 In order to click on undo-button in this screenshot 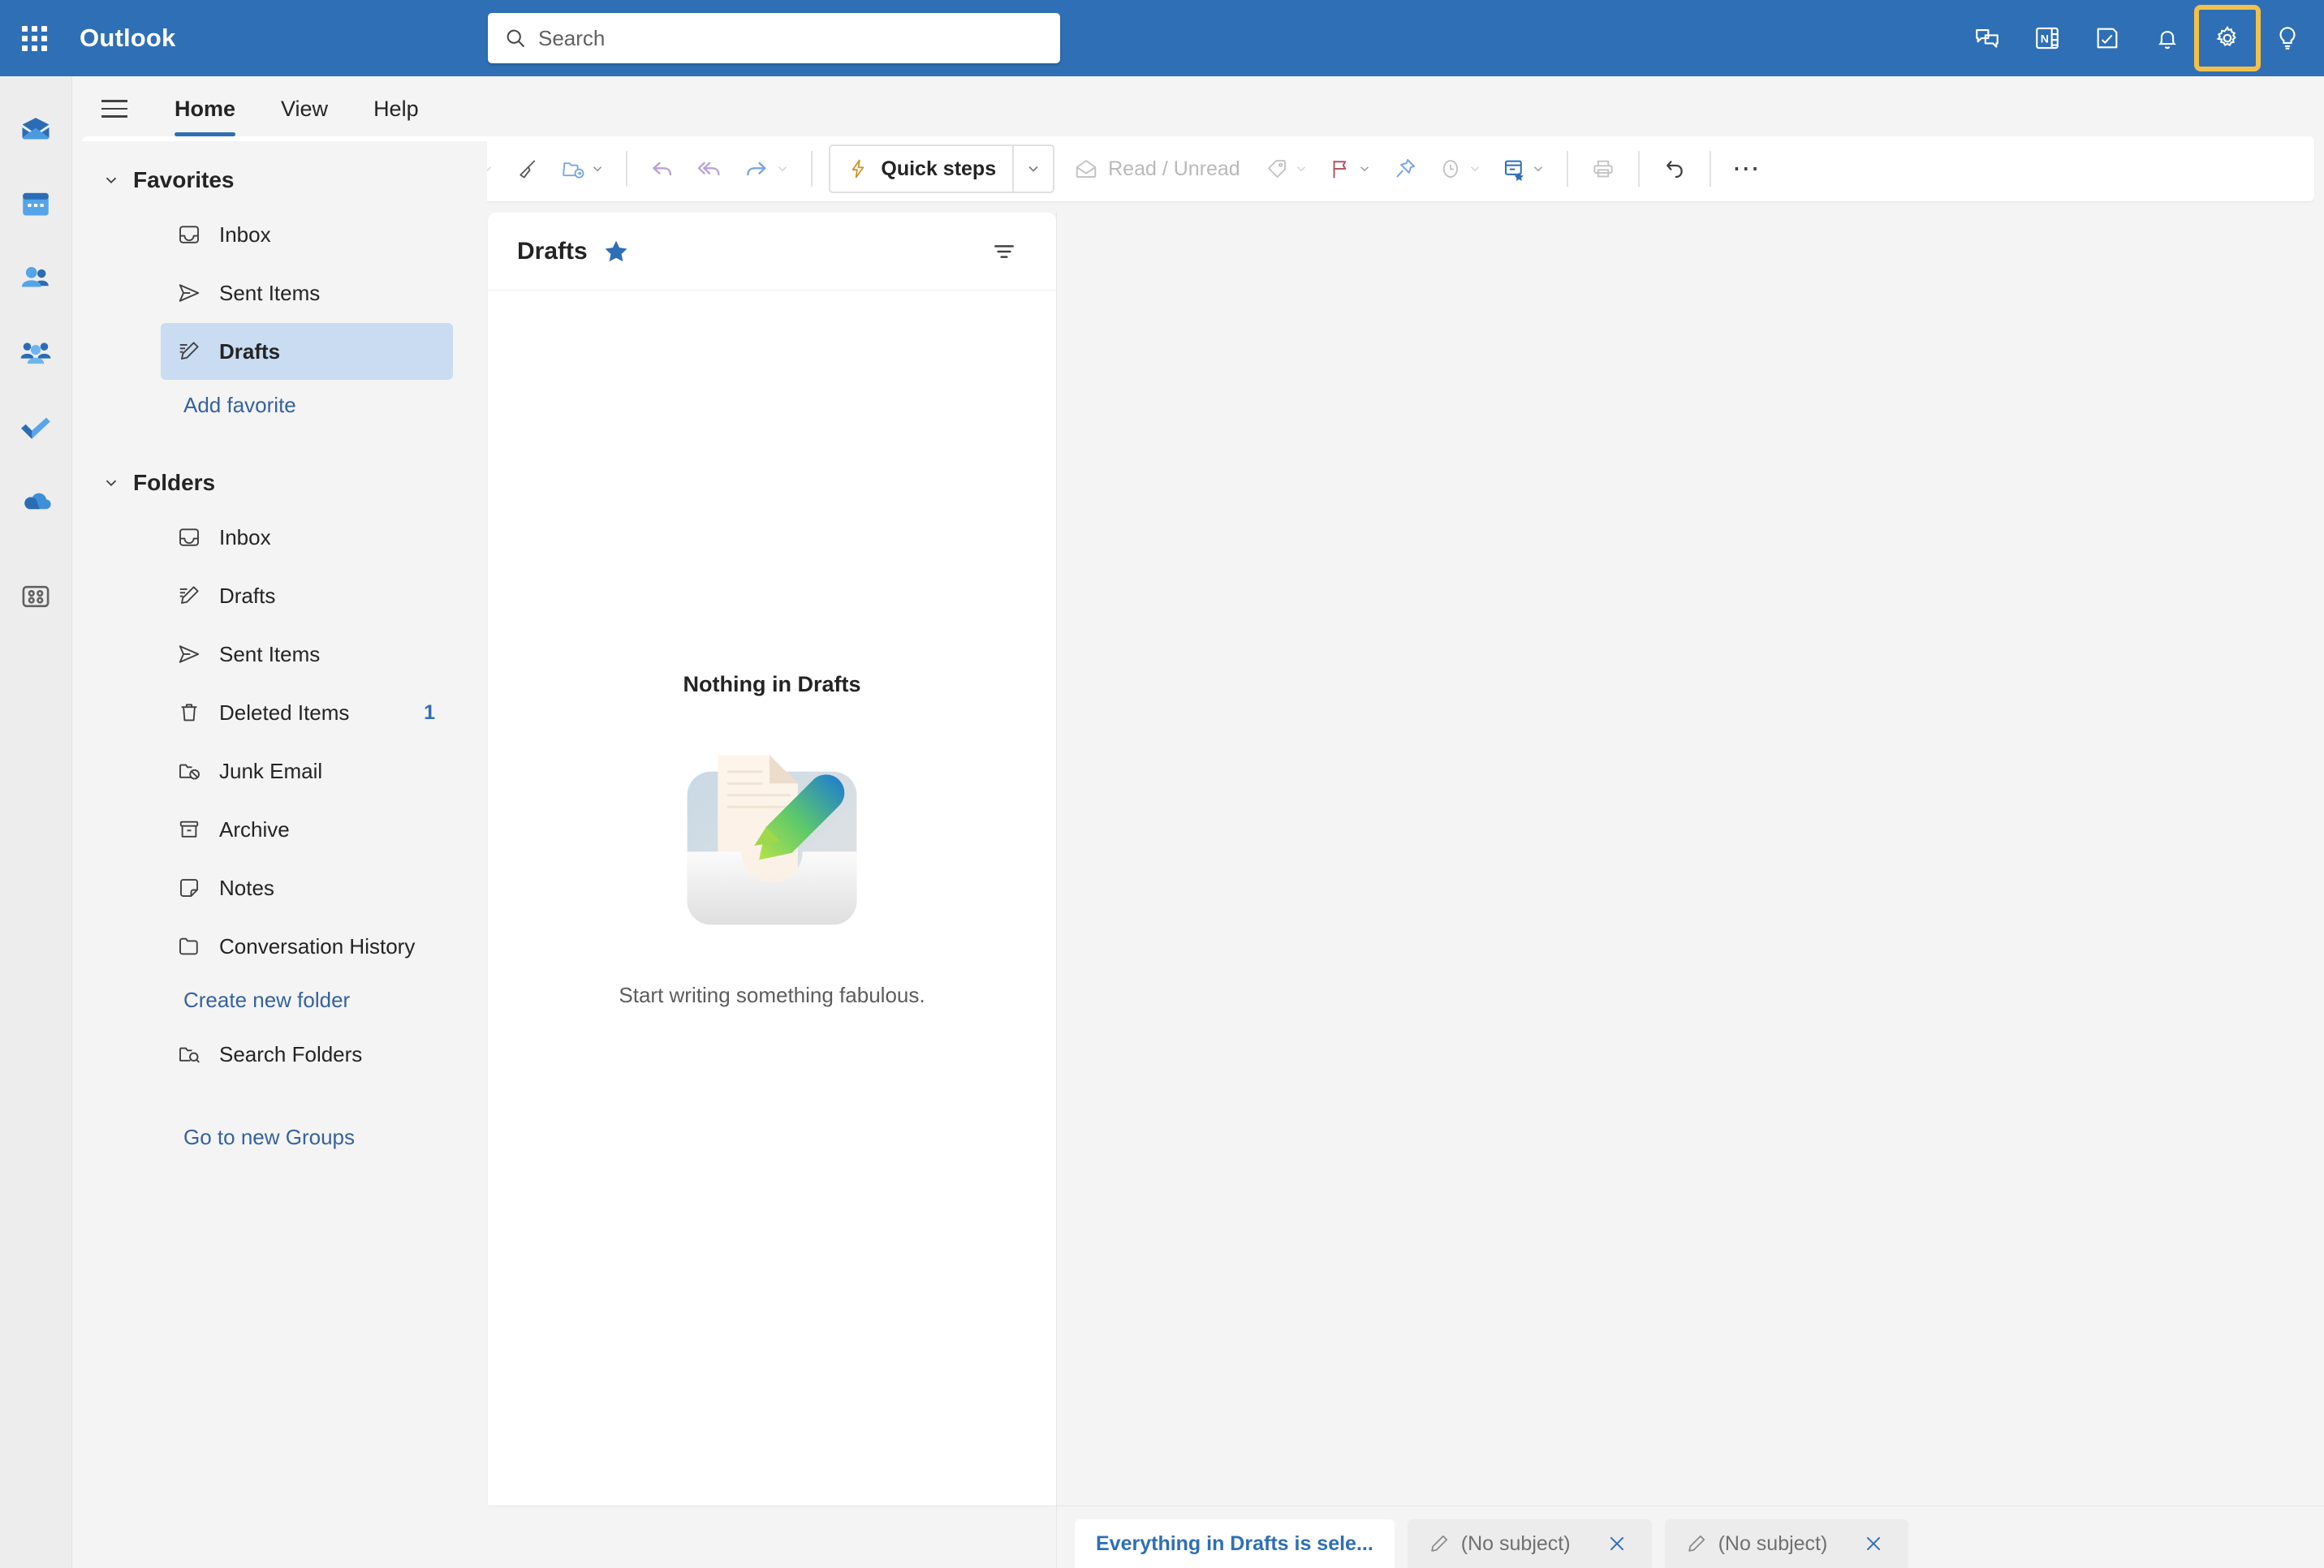, I will do `click(1674, 169)`.